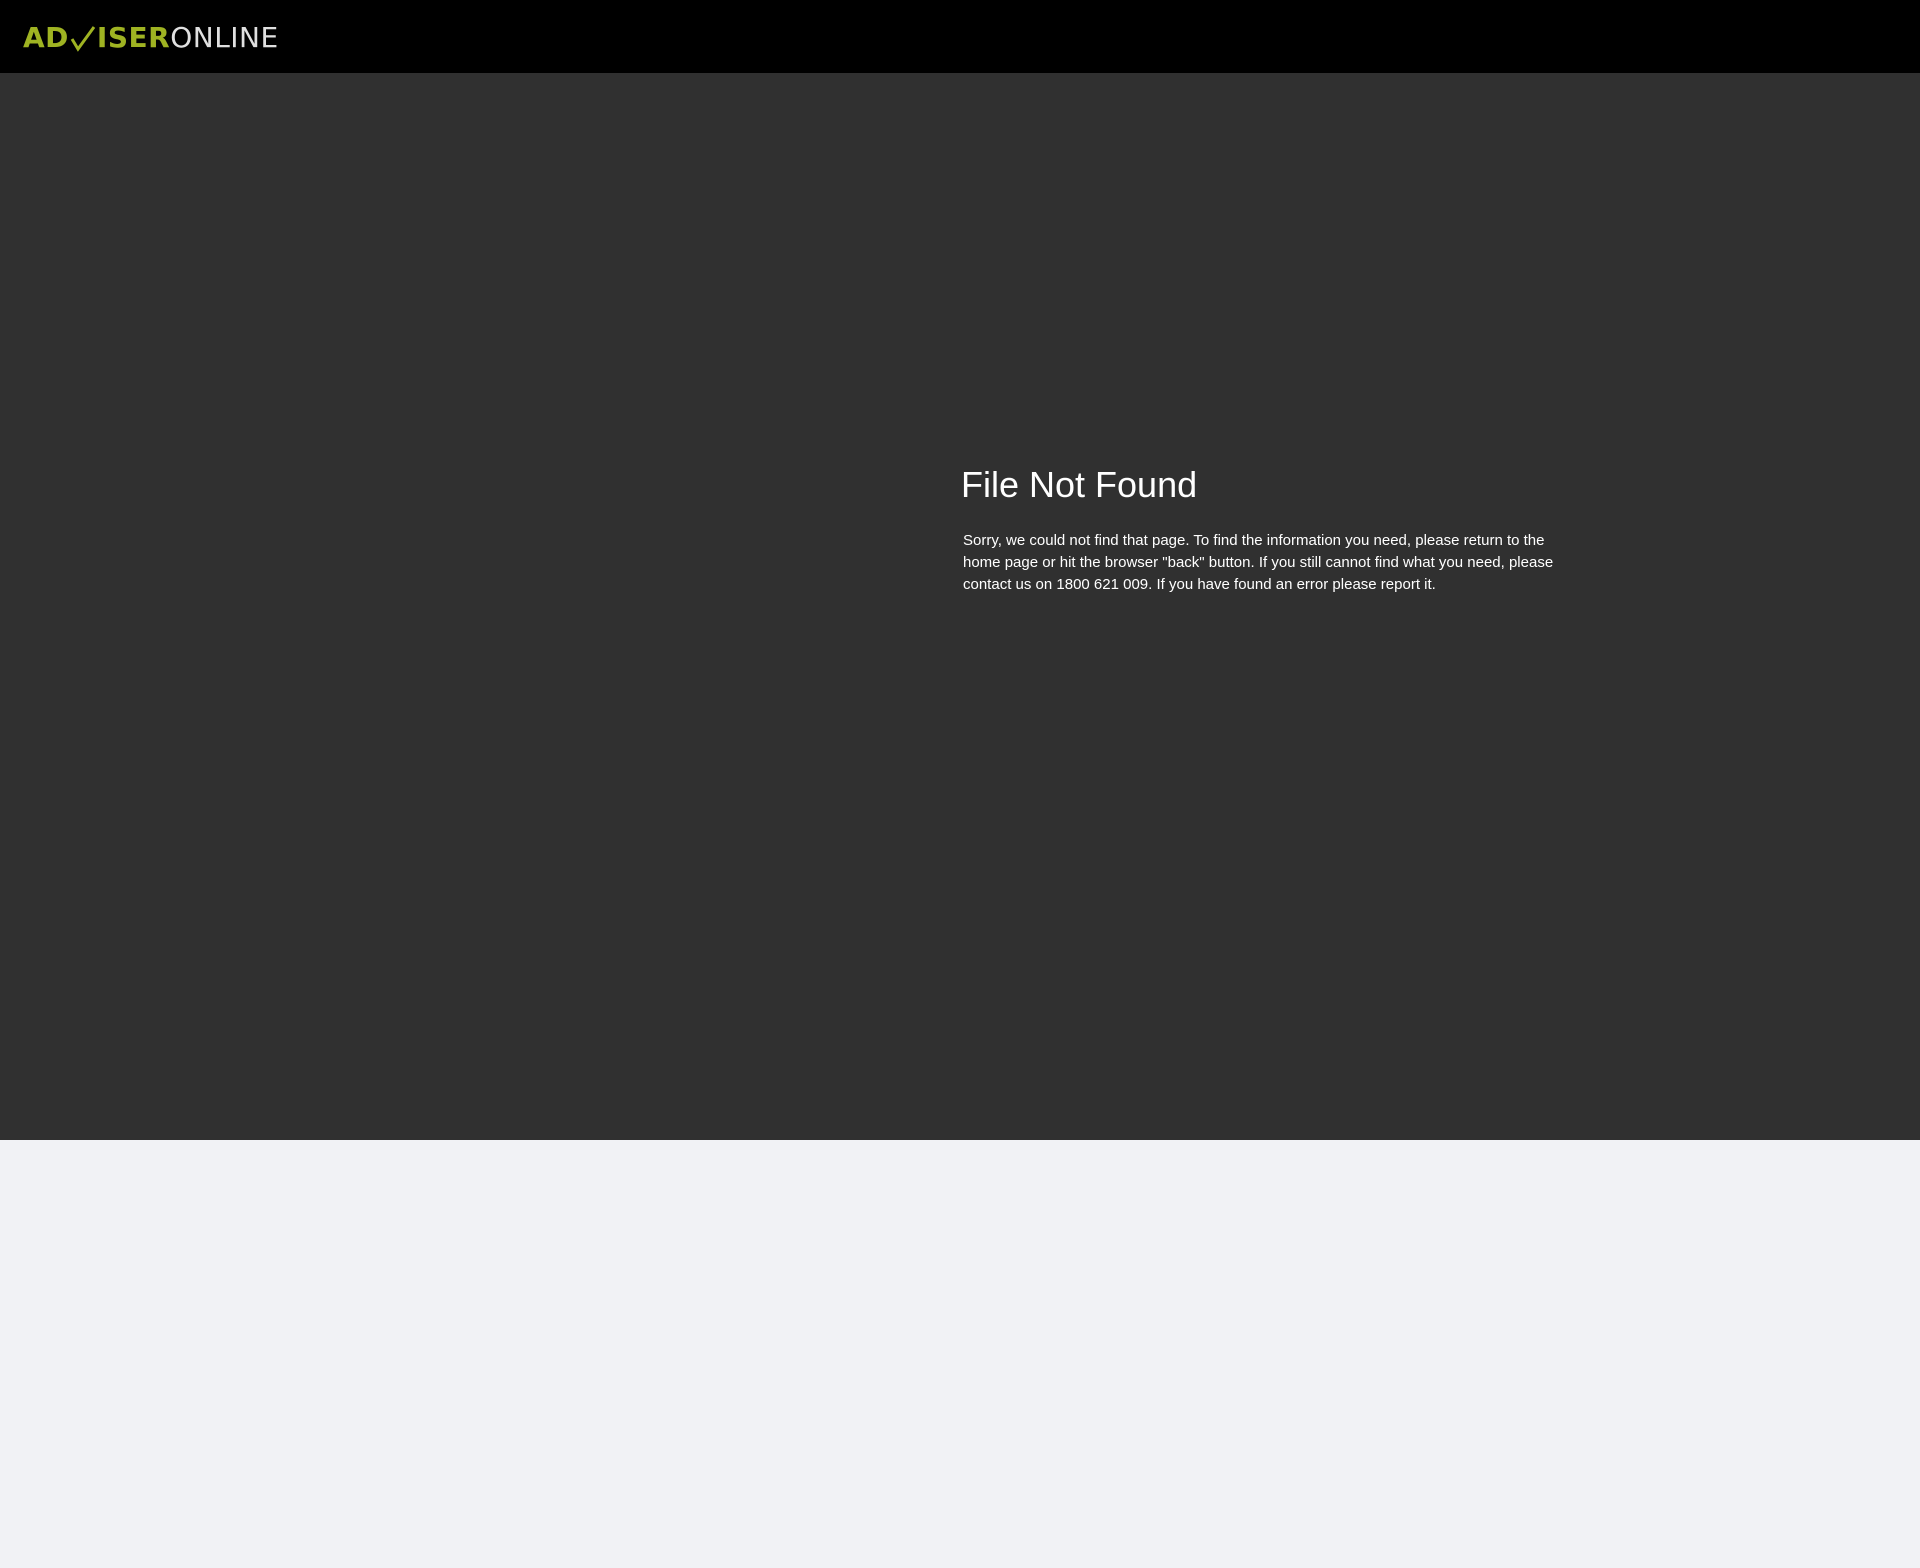 This screenshot has width=1920, height=1568. I want to click on checkmark-icon, so click(83, 38).